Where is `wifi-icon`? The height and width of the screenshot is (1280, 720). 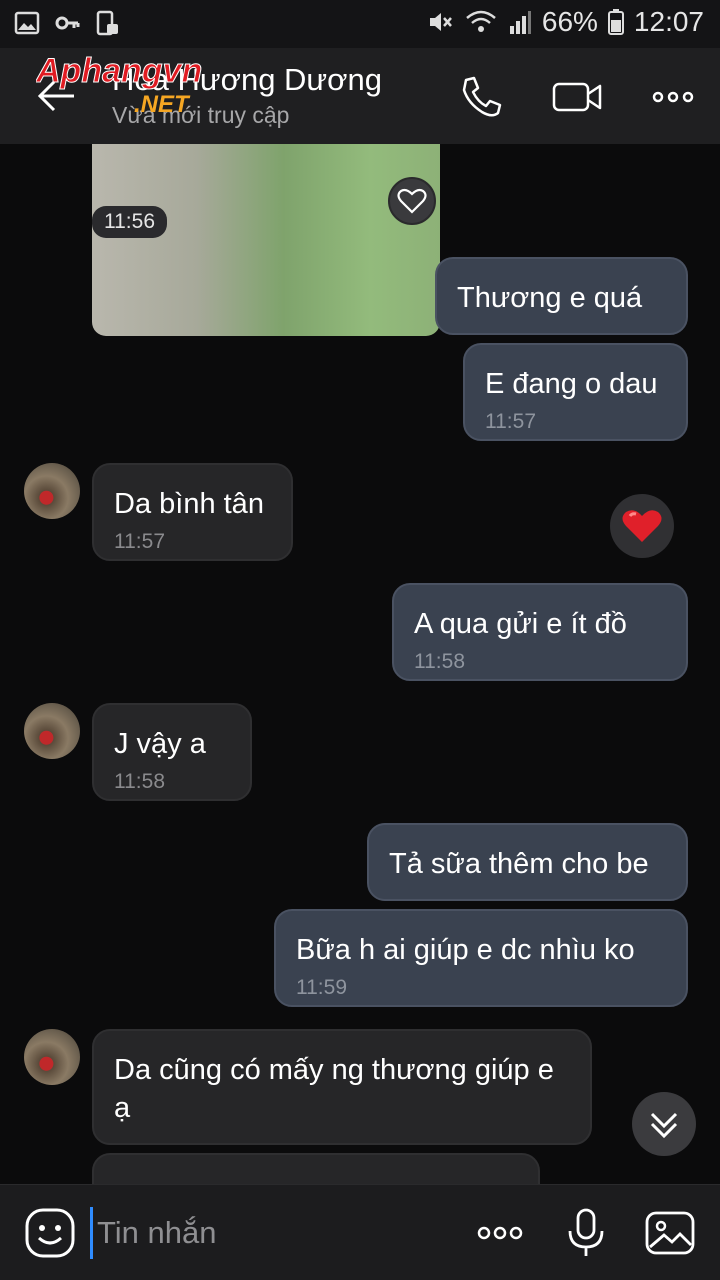
wifi-icon is located at coordinates (481, 21).